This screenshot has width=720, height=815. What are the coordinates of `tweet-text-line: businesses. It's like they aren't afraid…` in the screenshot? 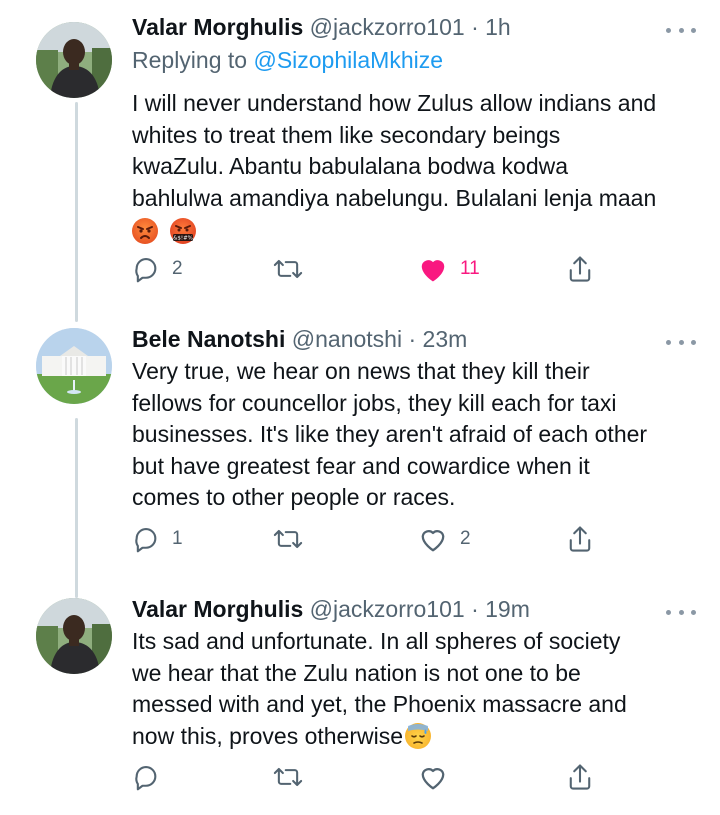 It's located at (390, 434).